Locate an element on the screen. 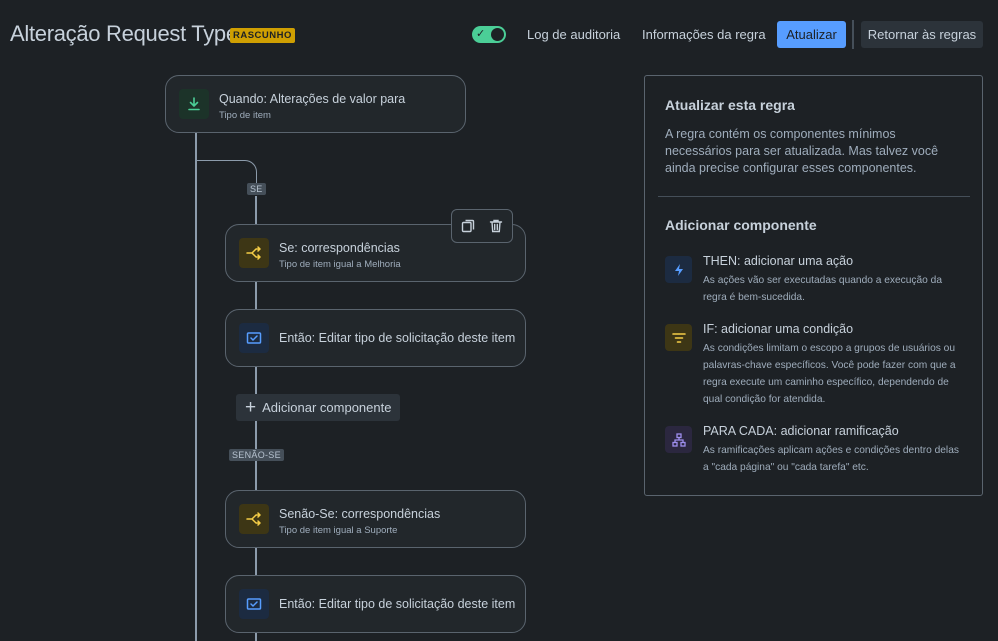 The width and height of the screenshot is (998, 641). elseif-card-title: Senão-Se: correspondências is located at coordinates (360, 514).